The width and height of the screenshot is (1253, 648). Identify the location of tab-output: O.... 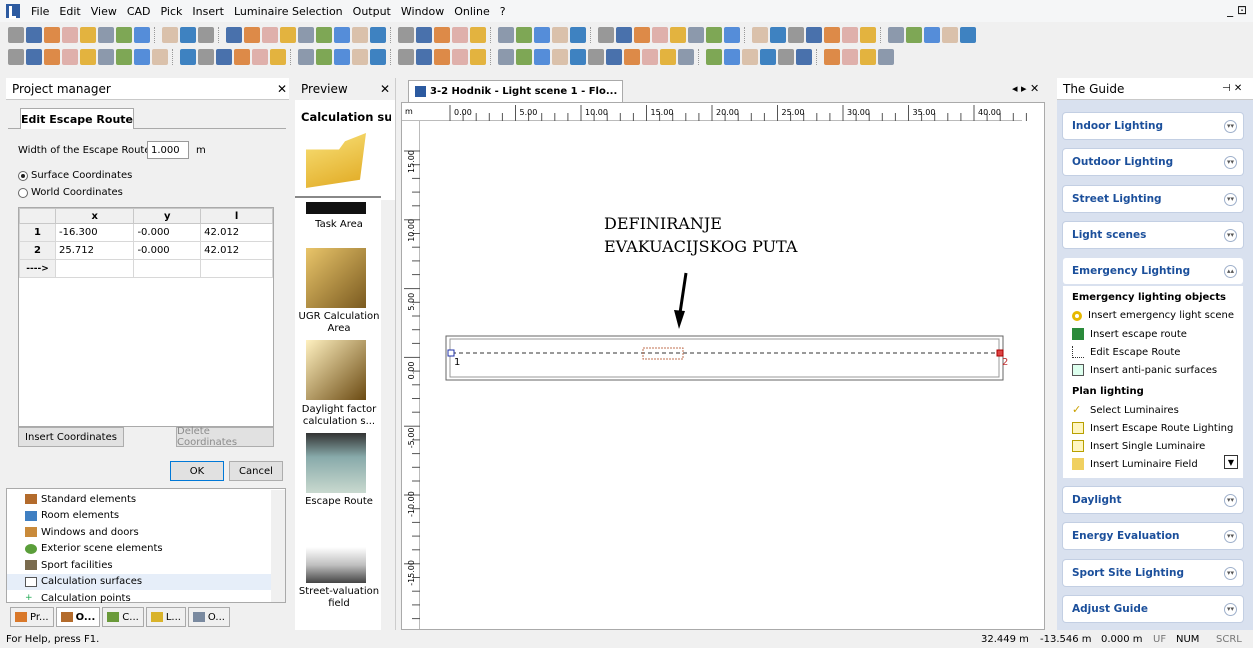
(208, 617).